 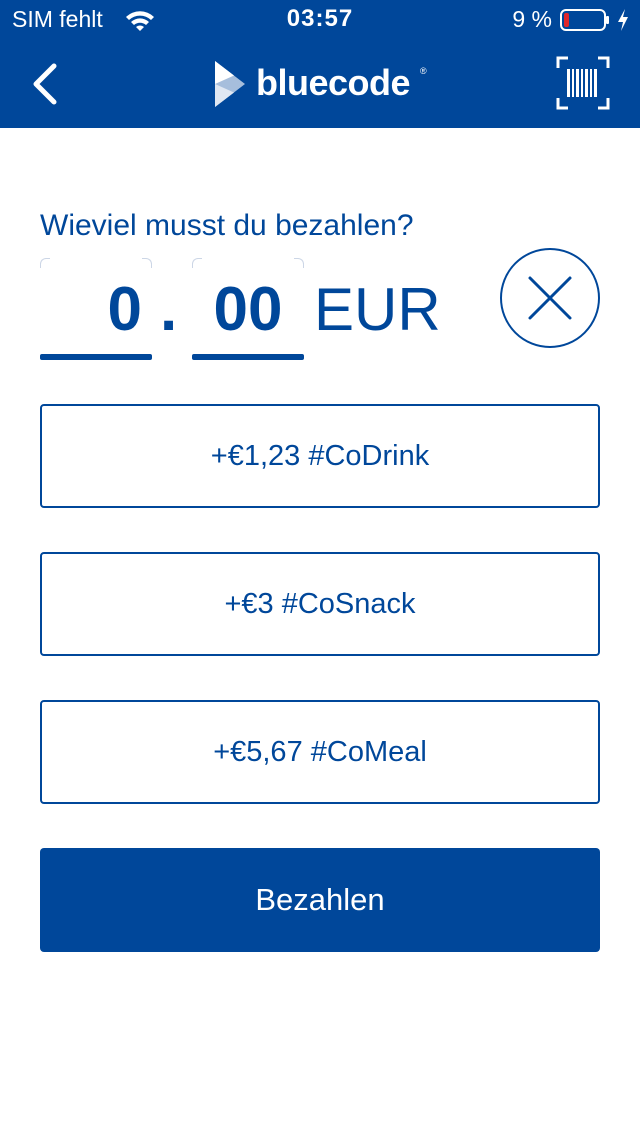 What do you see at coordinates (320, 604) in the screenshot?
I see `quick-amount-cosnack-button: +€3 #CoSnack` at bounding box center [320, 604].